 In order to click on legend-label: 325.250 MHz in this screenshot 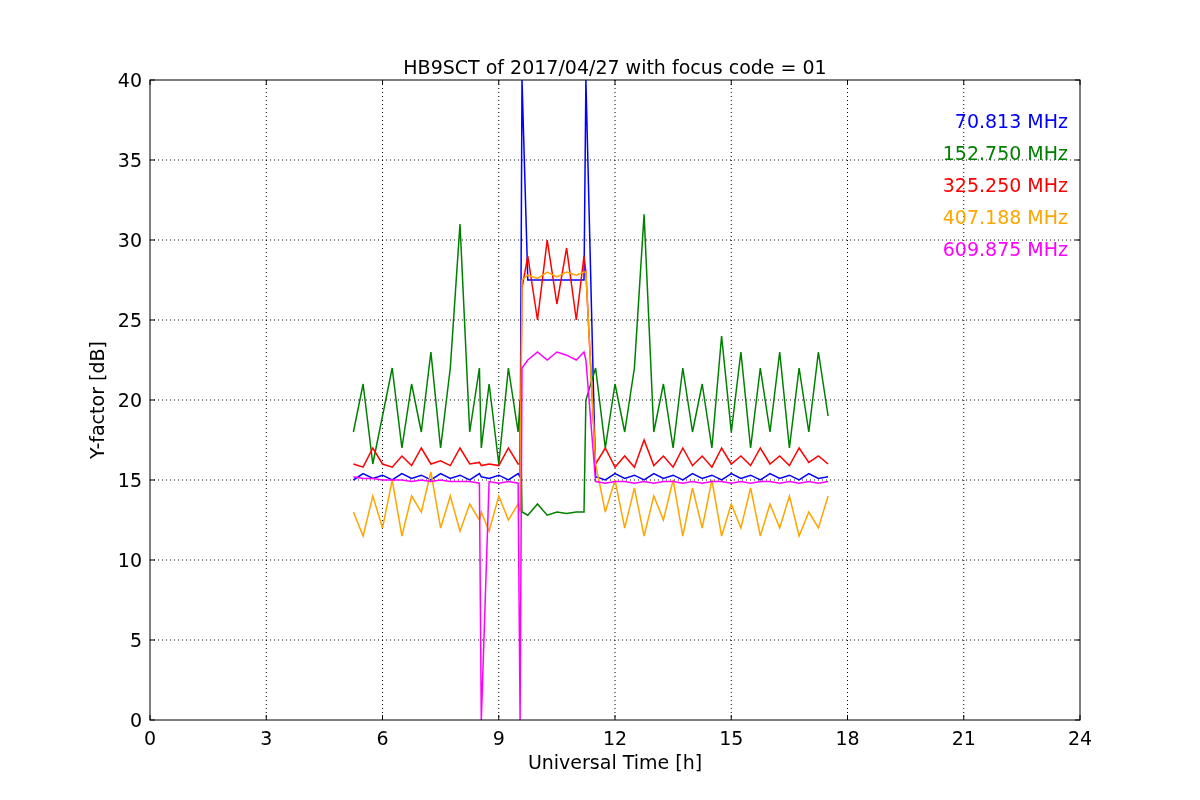, I will do `click(1005, 185)`.